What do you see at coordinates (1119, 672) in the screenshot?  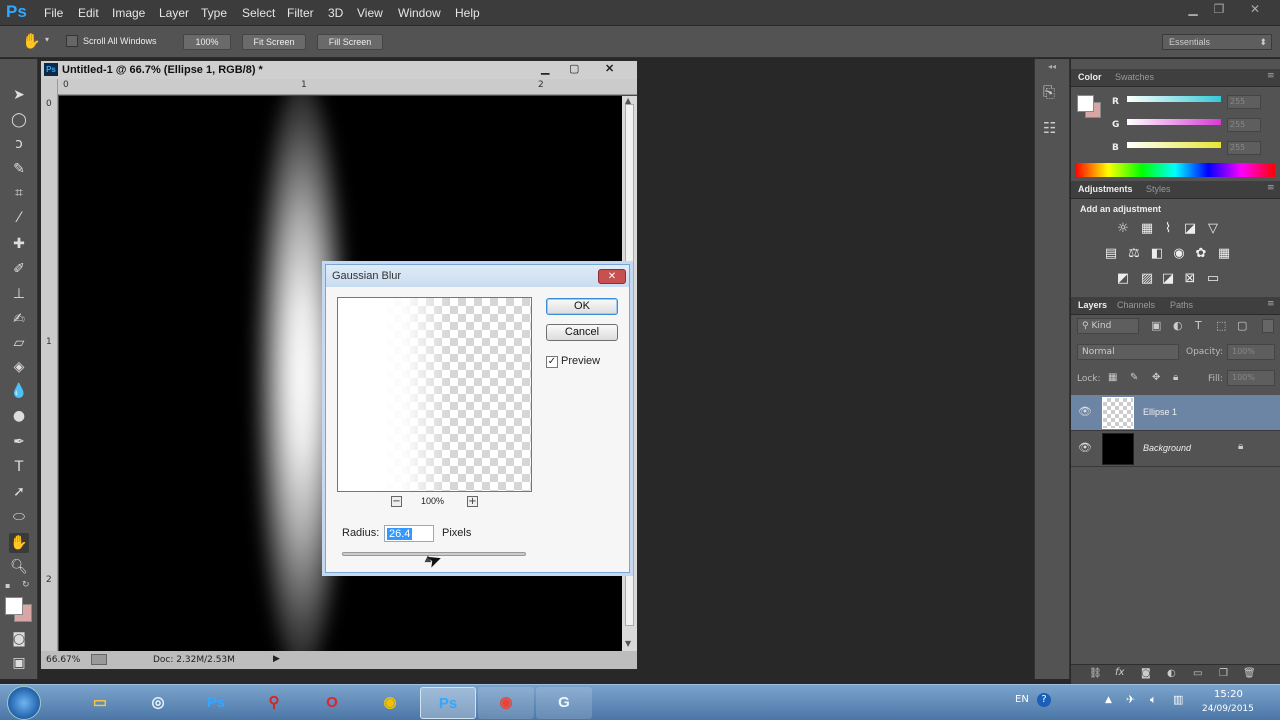 I see `layer-style-icon: fx` at bounding box center [1119, 672].